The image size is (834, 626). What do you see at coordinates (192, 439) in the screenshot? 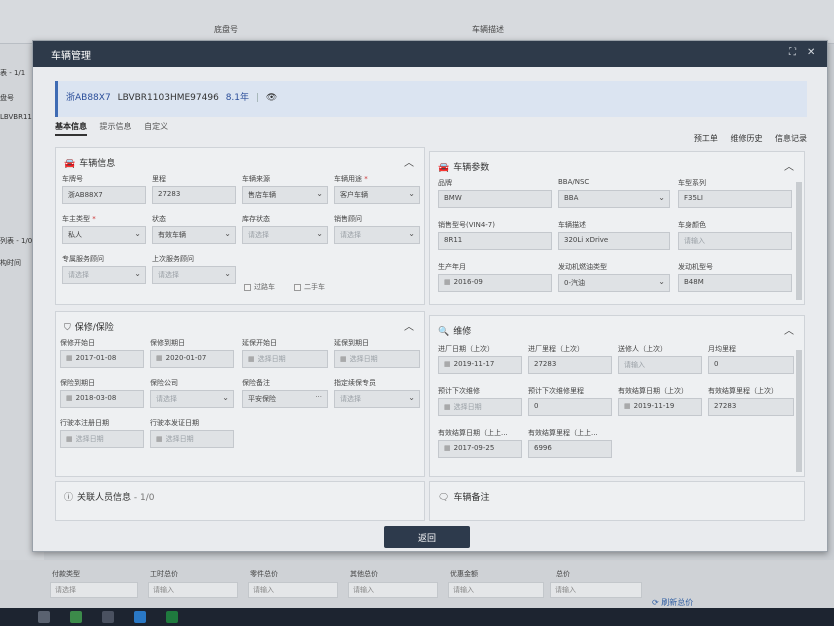
I see `license-issue-date: ▦ 选择日期` at bounding box center [192, 439].